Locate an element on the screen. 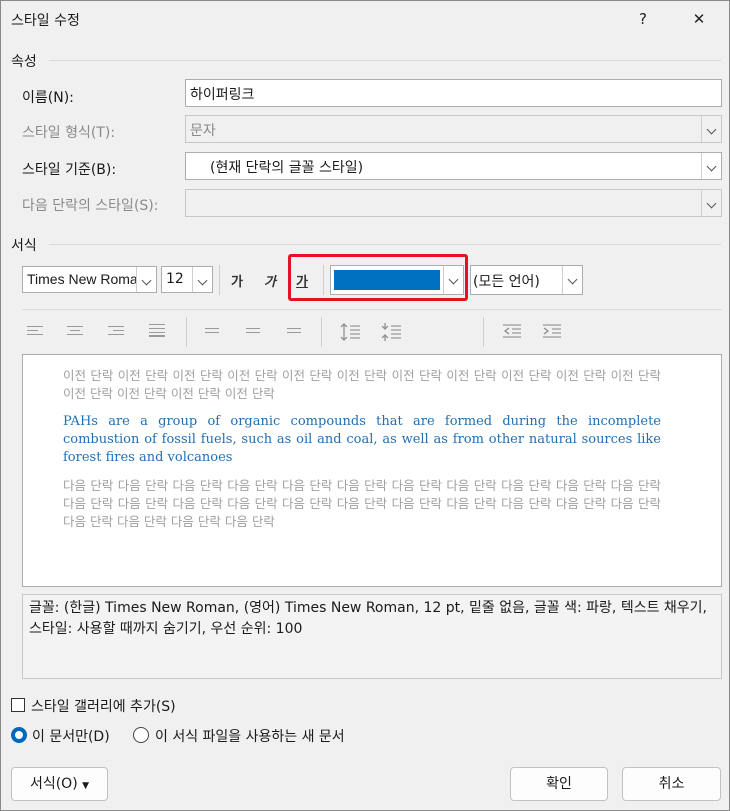 The image size is (730, 811). formatting-heading: 서식 is located at coordinates (24, 246).